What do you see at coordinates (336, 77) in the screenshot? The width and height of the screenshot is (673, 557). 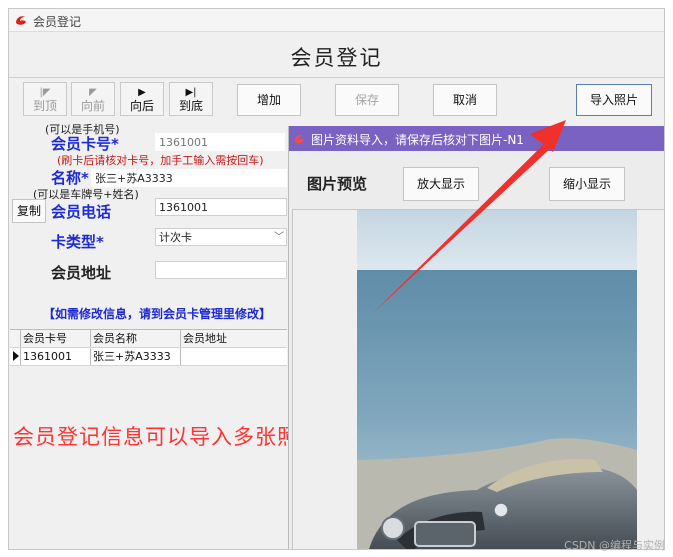 I see `title-divider` at bounding box center [336, 77].